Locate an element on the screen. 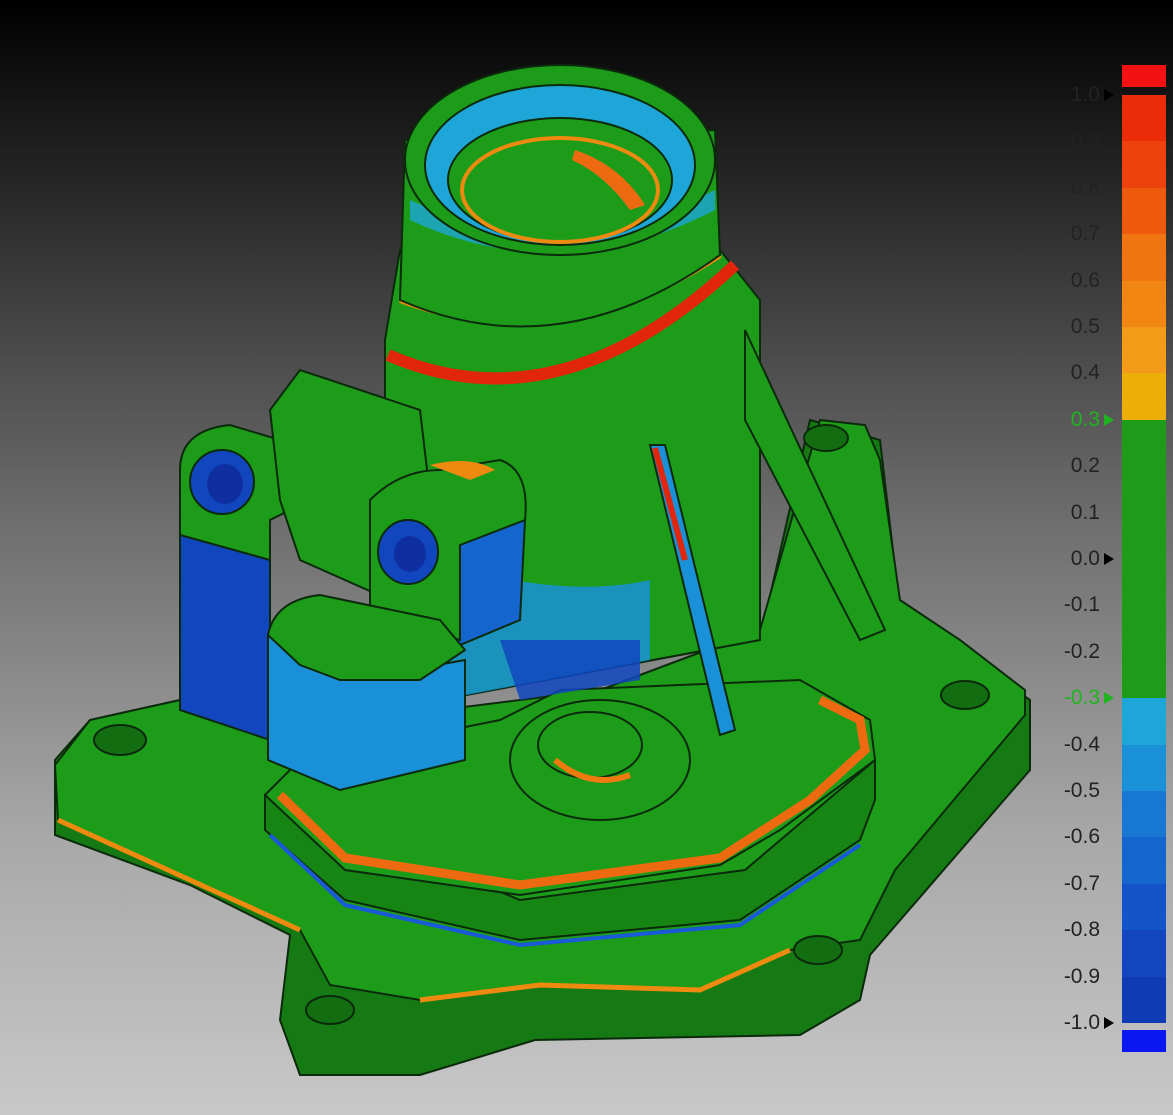  legend-tick-label: 0.0 is located at coordinates (1085, 558).